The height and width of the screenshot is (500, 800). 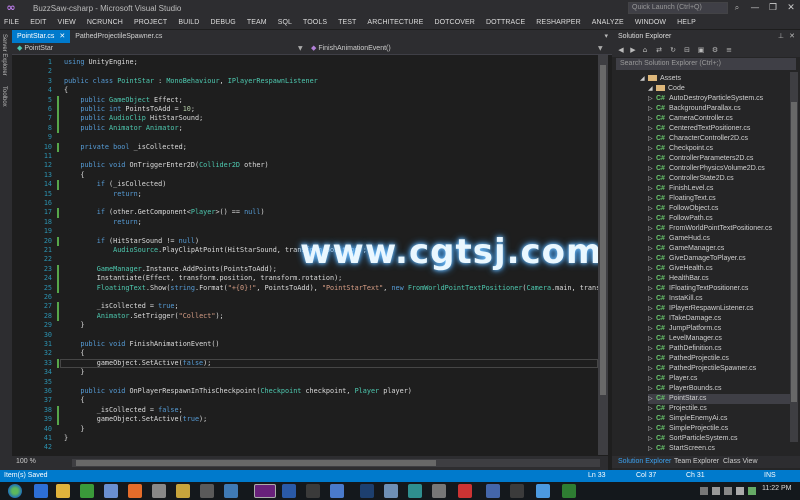 What do you see at coordinates (791, 8) in the screenshot?
I see `close-button: ✕` at bounding box center [791, 8].